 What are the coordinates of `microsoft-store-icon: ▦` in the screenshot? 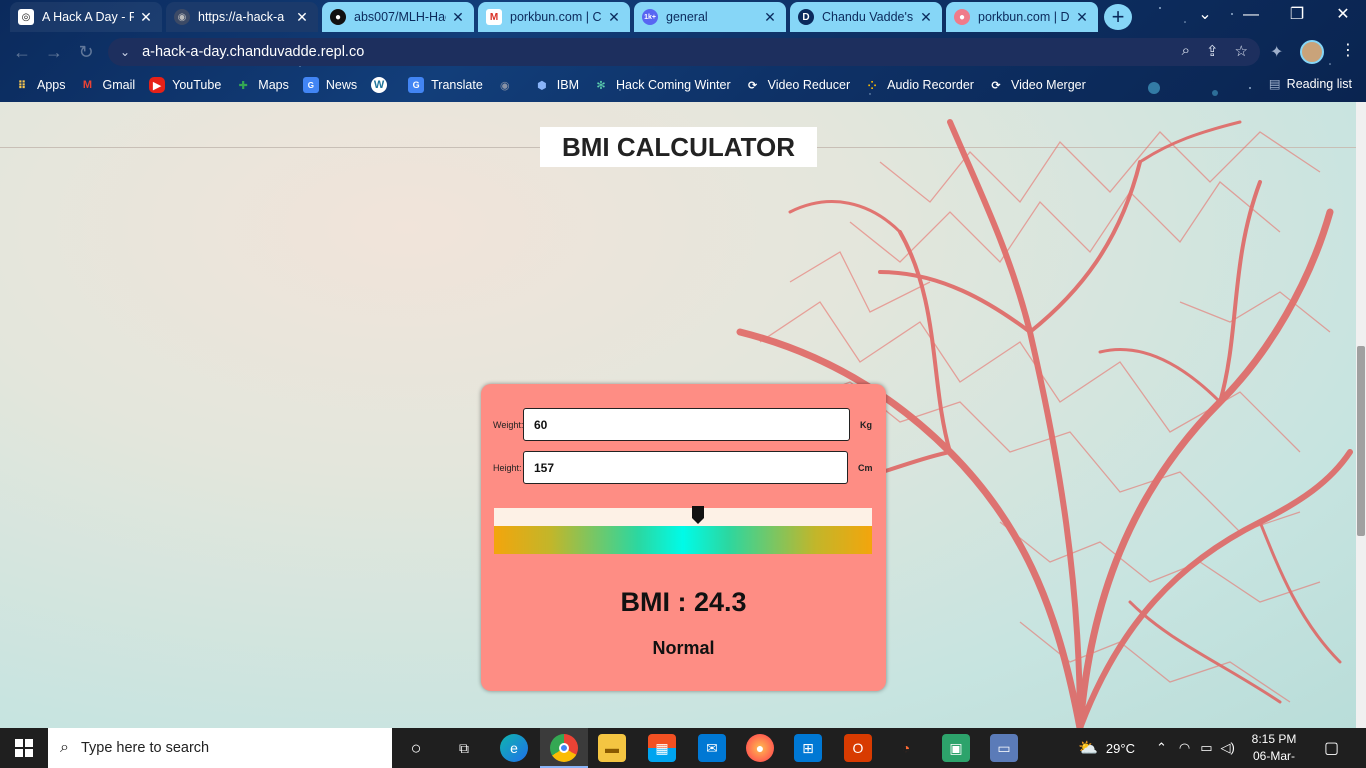 It's located at (662, 748).